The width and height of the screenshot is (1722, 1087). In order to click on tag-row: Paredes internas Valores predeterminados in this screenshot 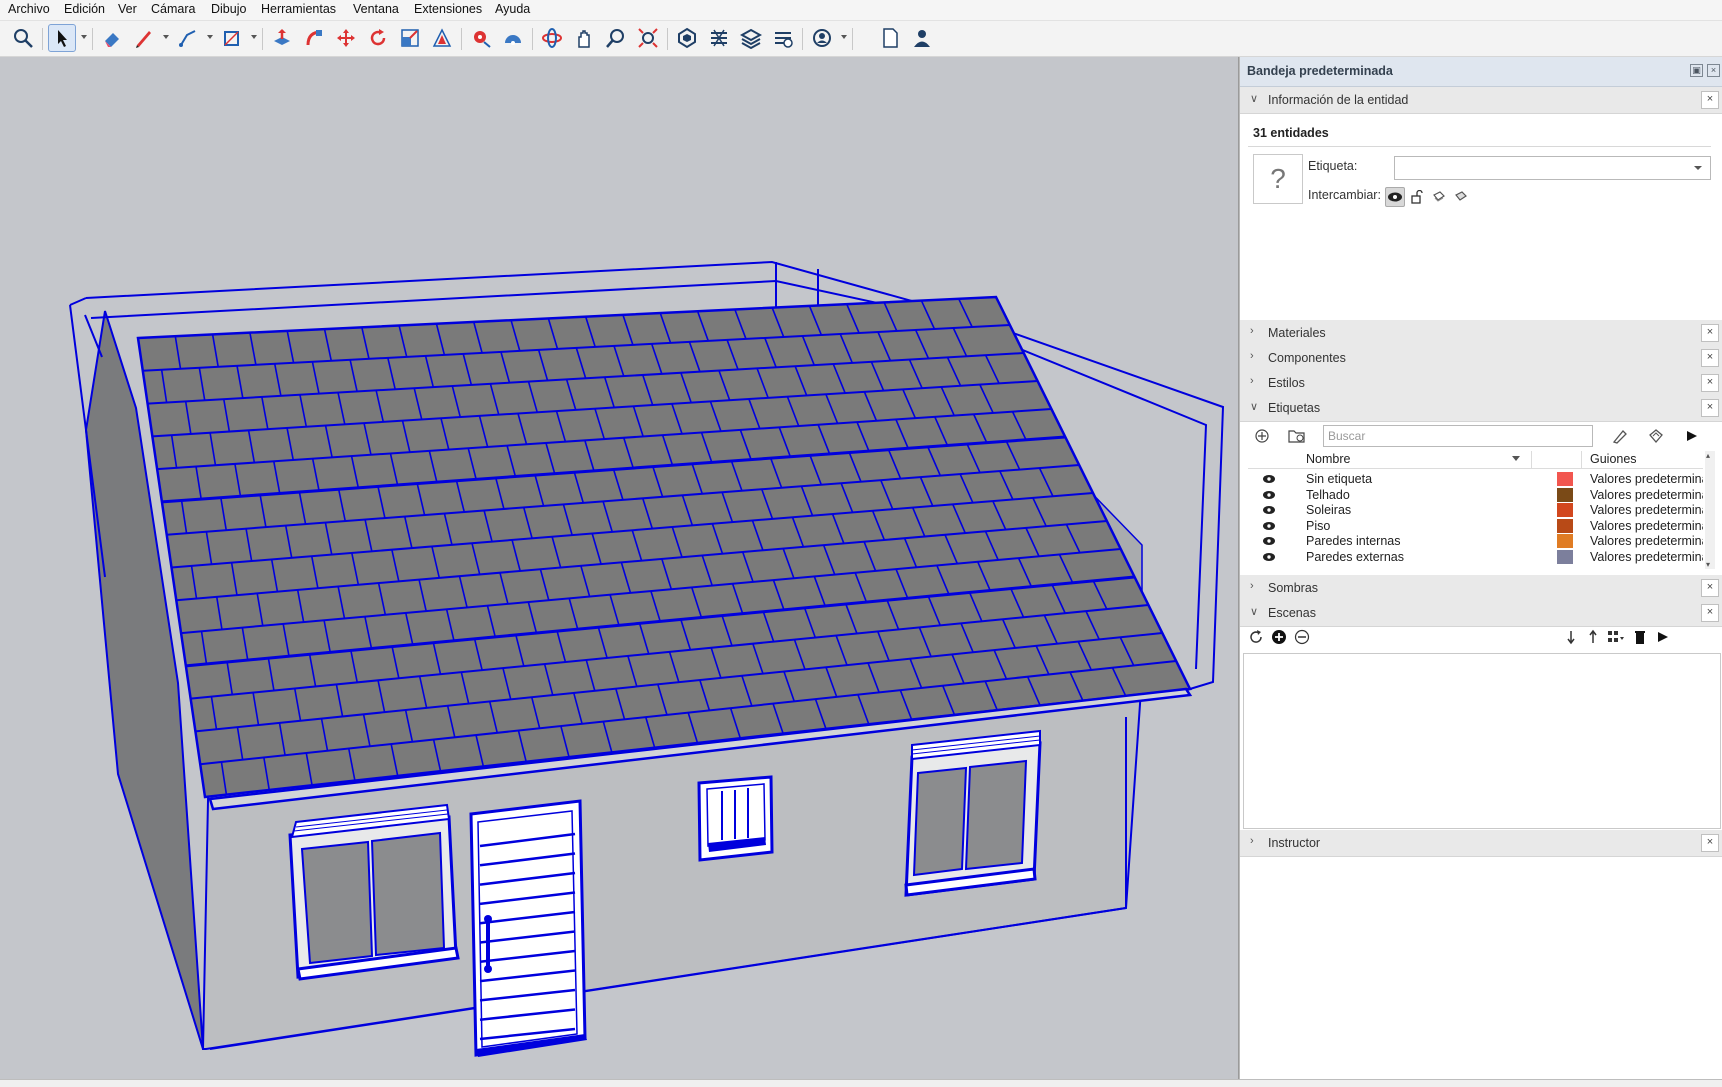, I will do `click(1475, 541)`.